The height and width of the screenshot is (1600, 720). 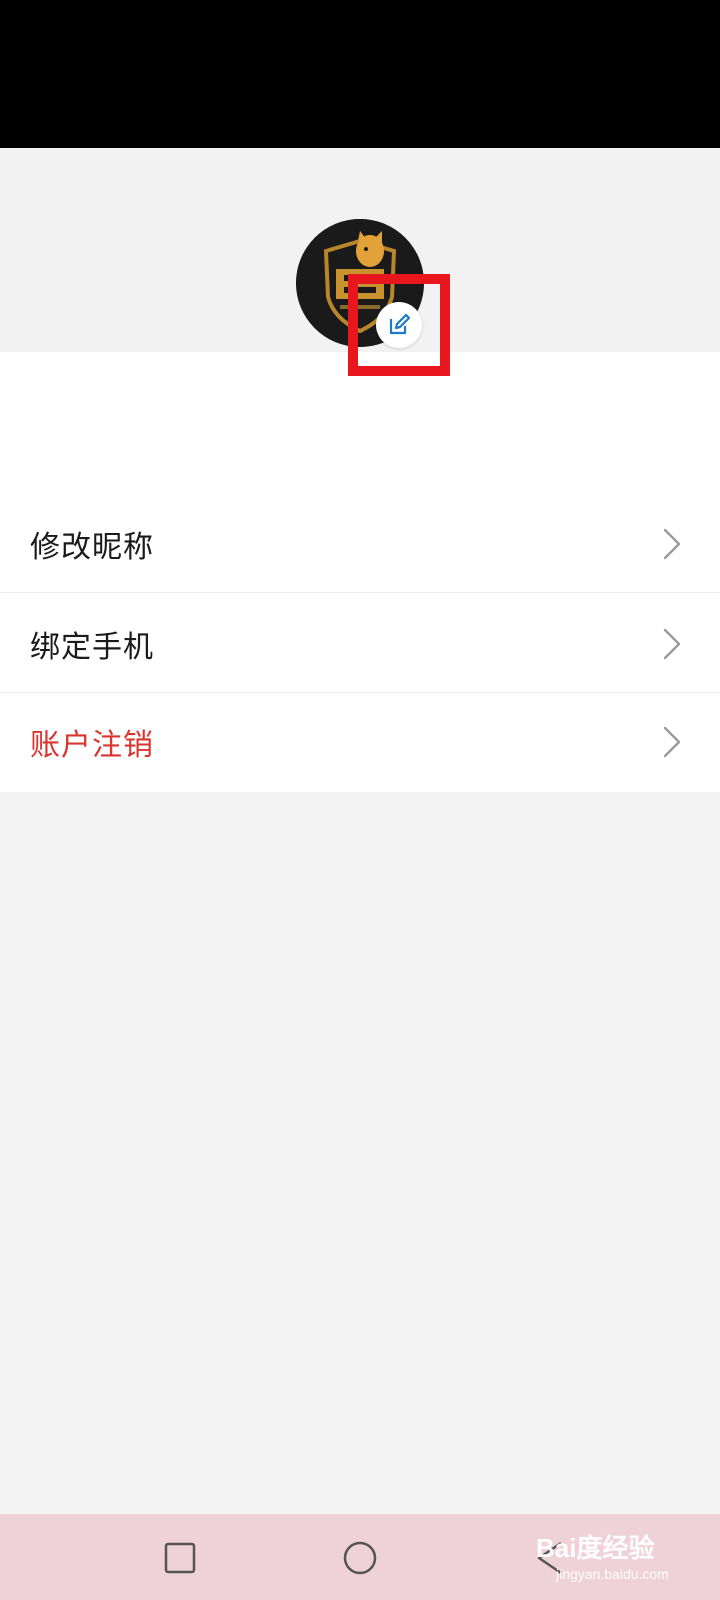 What do you see at coordinates (92, 547) in the screenshot?
I see `menu-item-label: 修改昵称` at bounding box center [92, 547].